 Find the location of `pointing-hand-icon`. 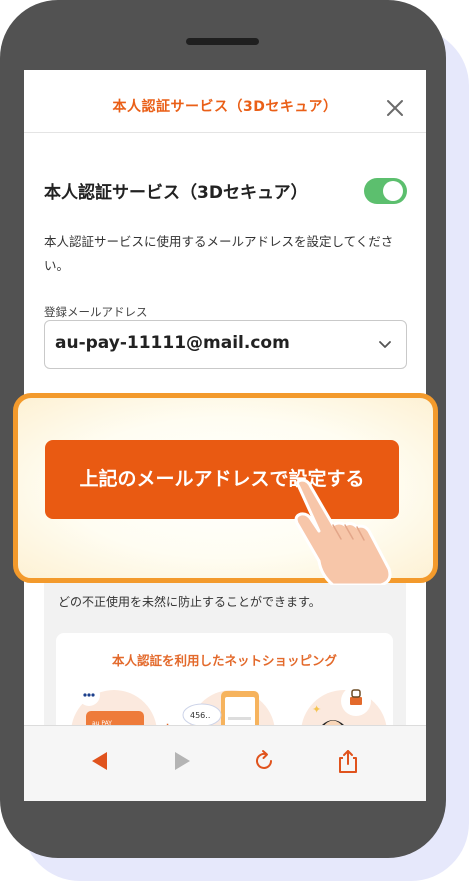

pointing-hand-icon is located at coordinates (343, 531).